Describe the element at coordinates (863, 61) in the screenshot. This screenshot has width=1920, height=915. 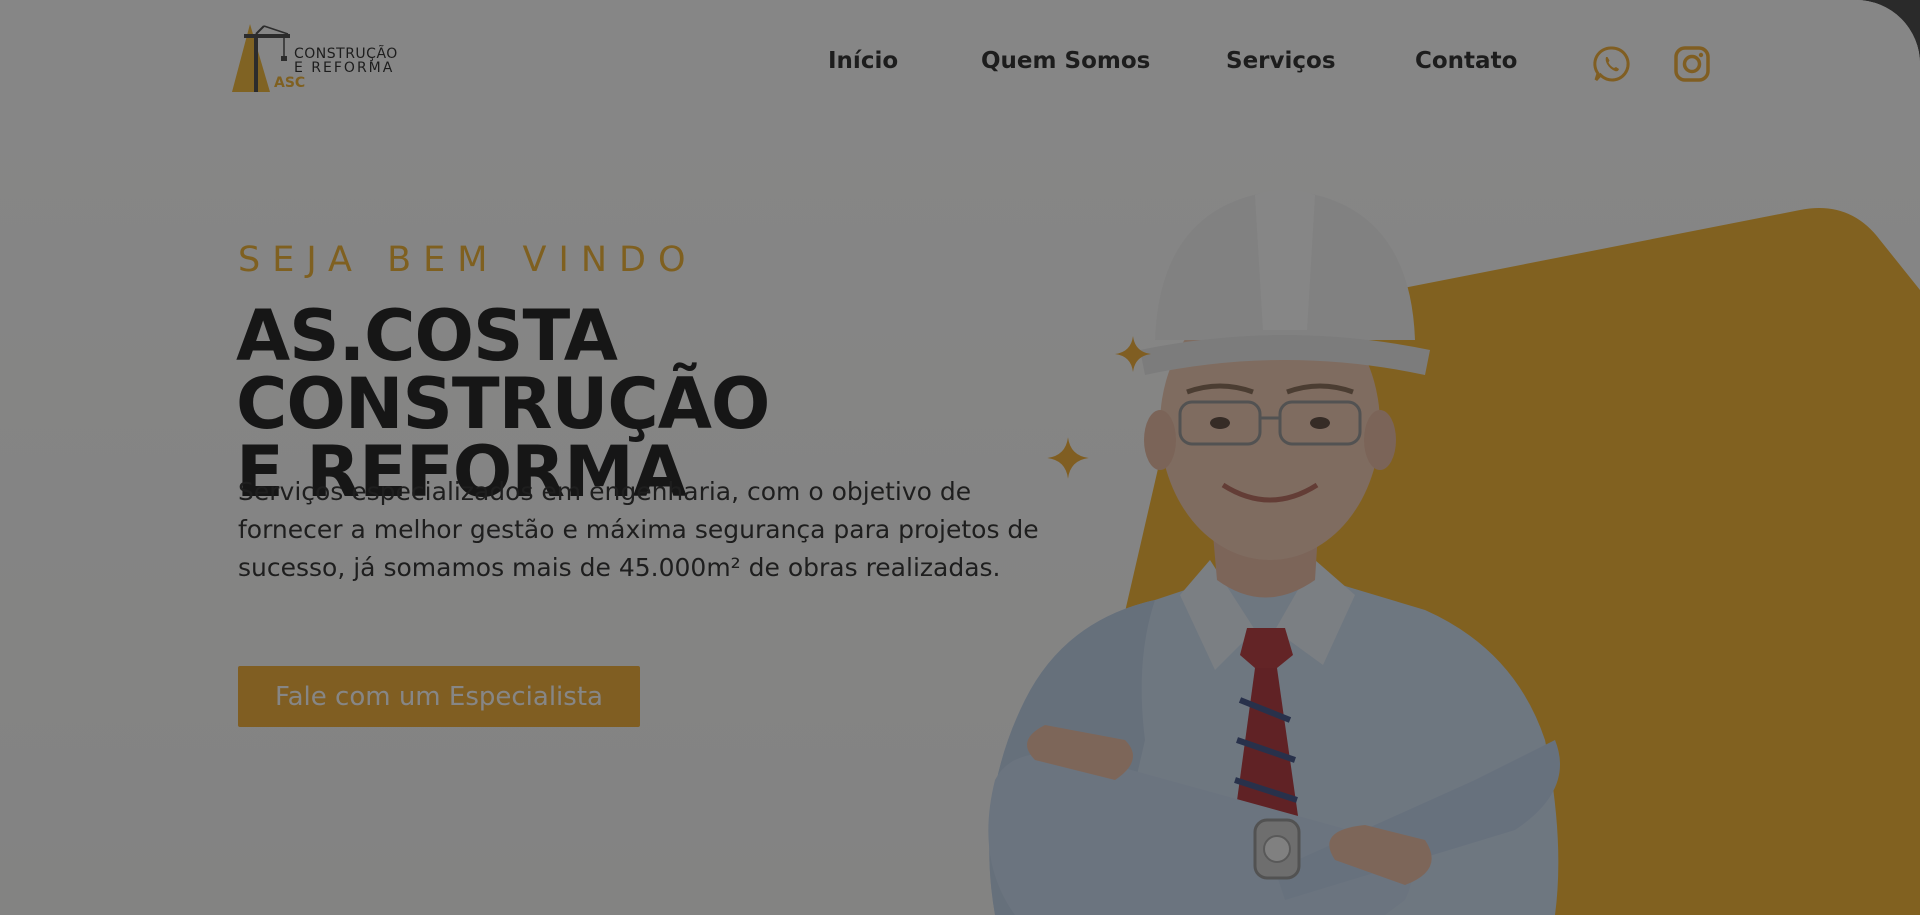
I see `nav-link-inicio: Início` at that location.